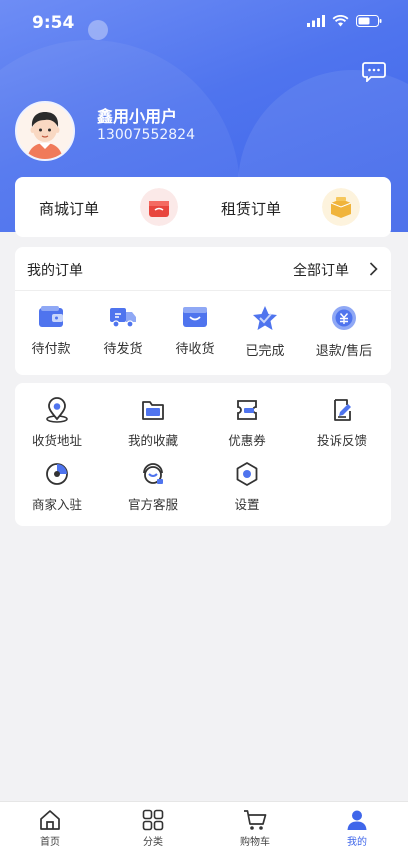  Describe the element at coordinates (321, 270) in the screenshot. I see `view-all-orders-link: 全部订单` at that location.